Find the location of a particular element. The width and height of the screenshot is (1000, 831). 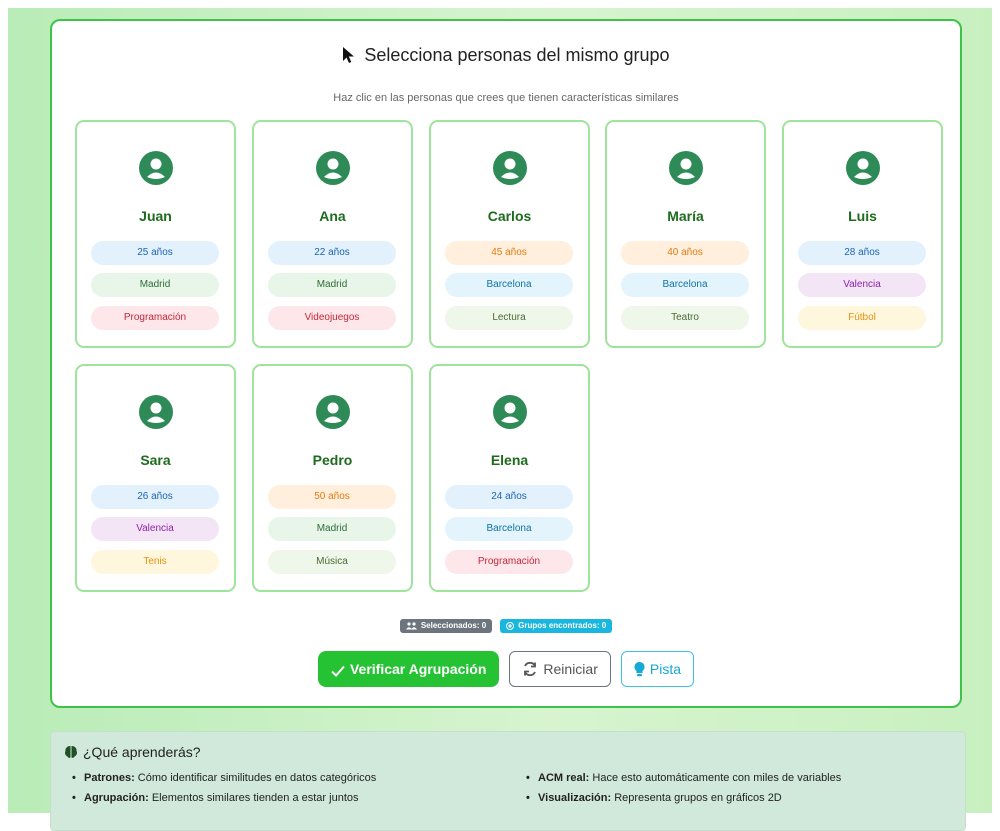

verify-label: Verificar Agrupación is located at coordinates (418, 669).